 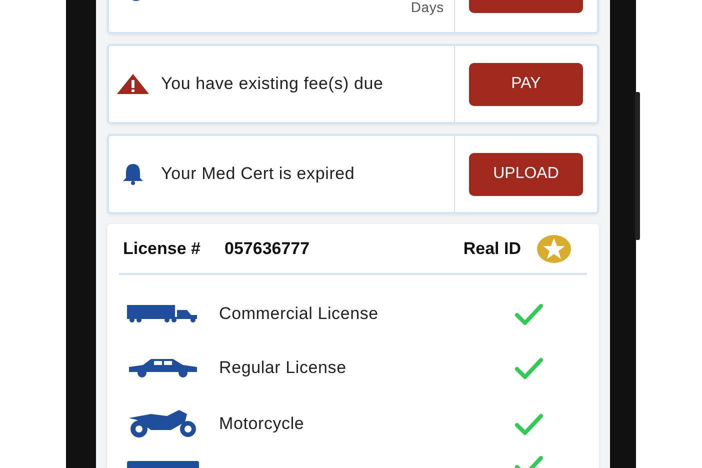 What do you see at coordinates (283, 368) in the screenshot?
I see `license-type: Regular License` at bounding box center [283, 368].